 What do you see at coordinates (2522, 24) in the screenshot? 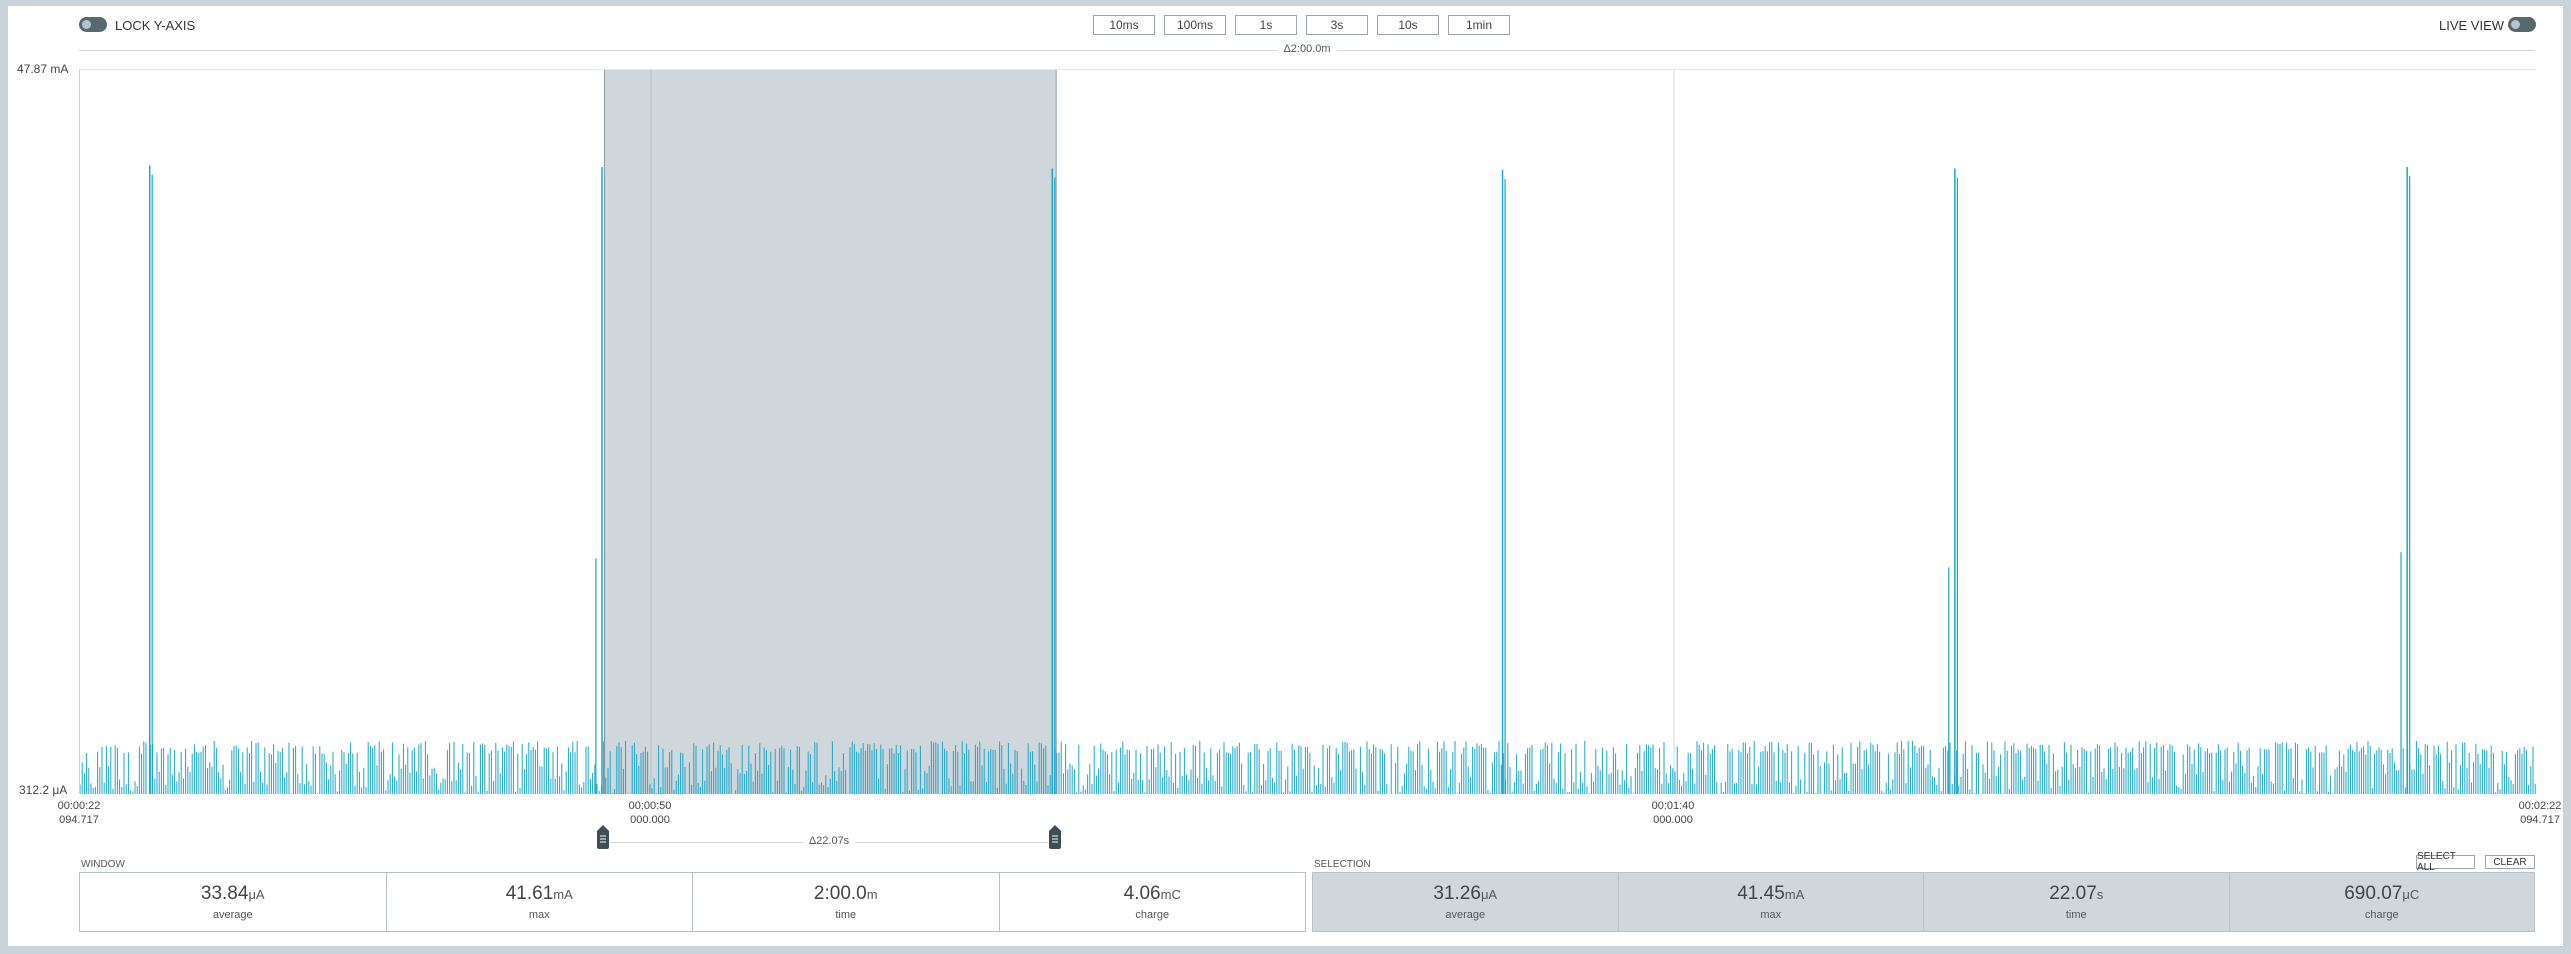
I see `live-view-toggle` at bounding box center [2522, 24].